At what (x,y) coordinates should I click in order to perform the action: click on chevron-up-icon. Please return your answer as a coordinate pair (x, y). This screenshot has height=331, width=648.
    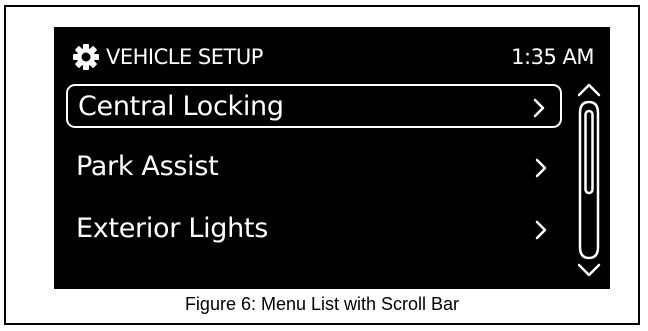
    Looking at the image, I should click on (589, 90).